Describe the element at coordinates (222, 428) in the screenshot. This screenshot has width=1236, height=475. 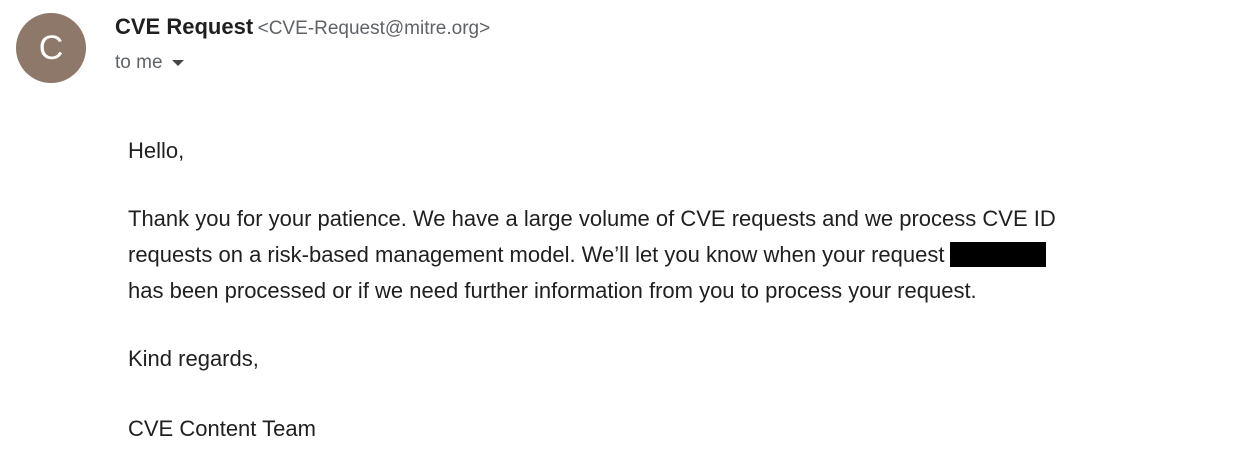
I see `signature-text: CVE Content Team` at that location.